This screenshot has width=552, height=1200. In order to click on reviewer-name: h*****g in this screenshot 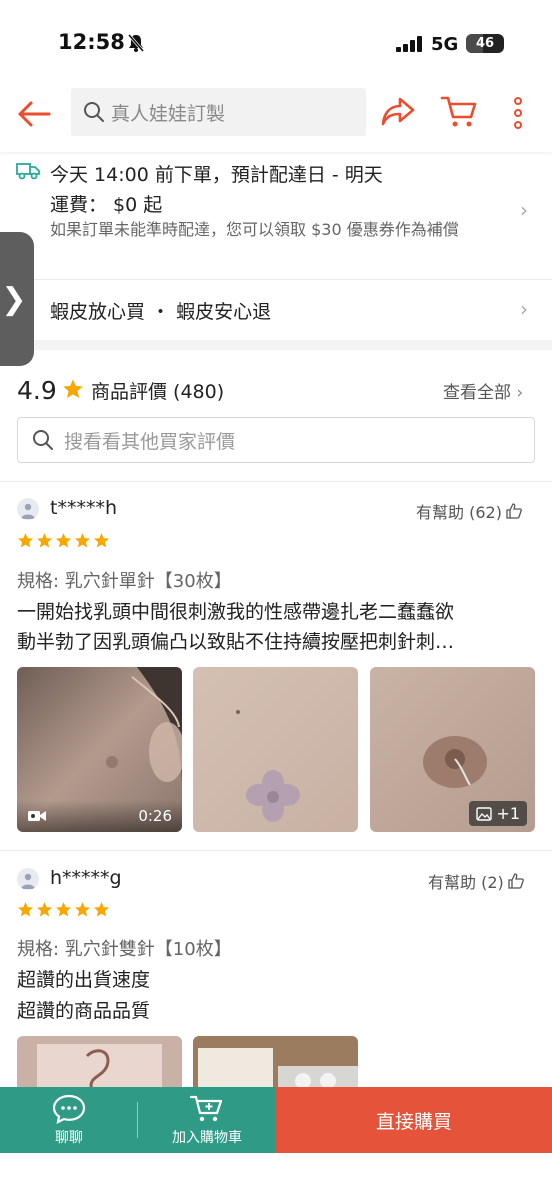, I will do `click(86, 878)`.